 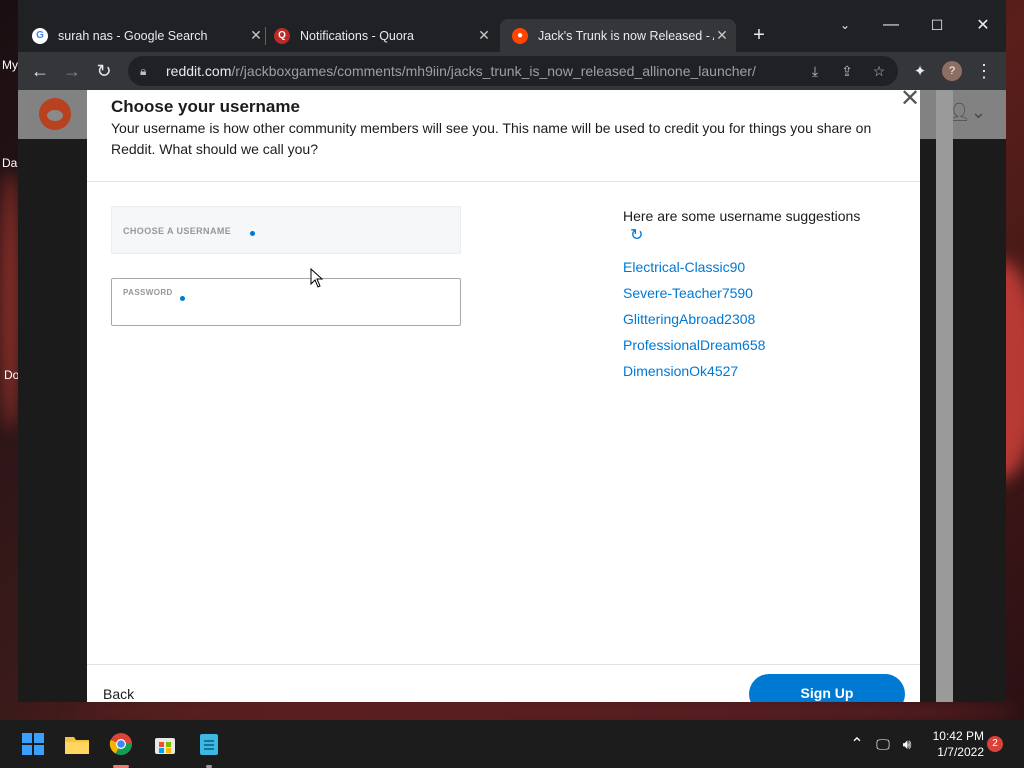 I want to click on quora-icon: Q, so click(x=282, y=35).